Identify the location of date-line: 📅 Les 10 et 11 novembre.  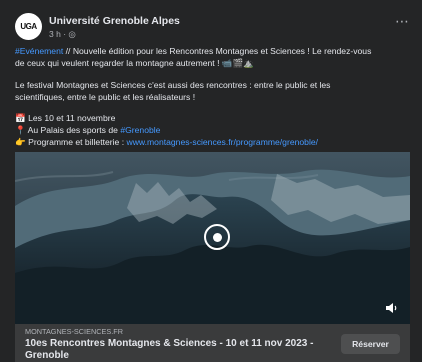
(65, 118).